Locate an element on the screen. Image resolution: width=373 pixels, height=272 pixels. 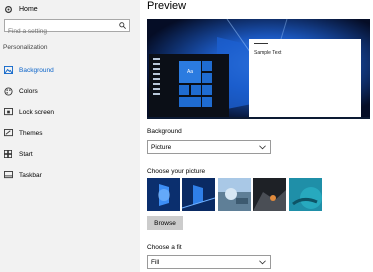
taskbar-icon is located at coordinates (8, 175).